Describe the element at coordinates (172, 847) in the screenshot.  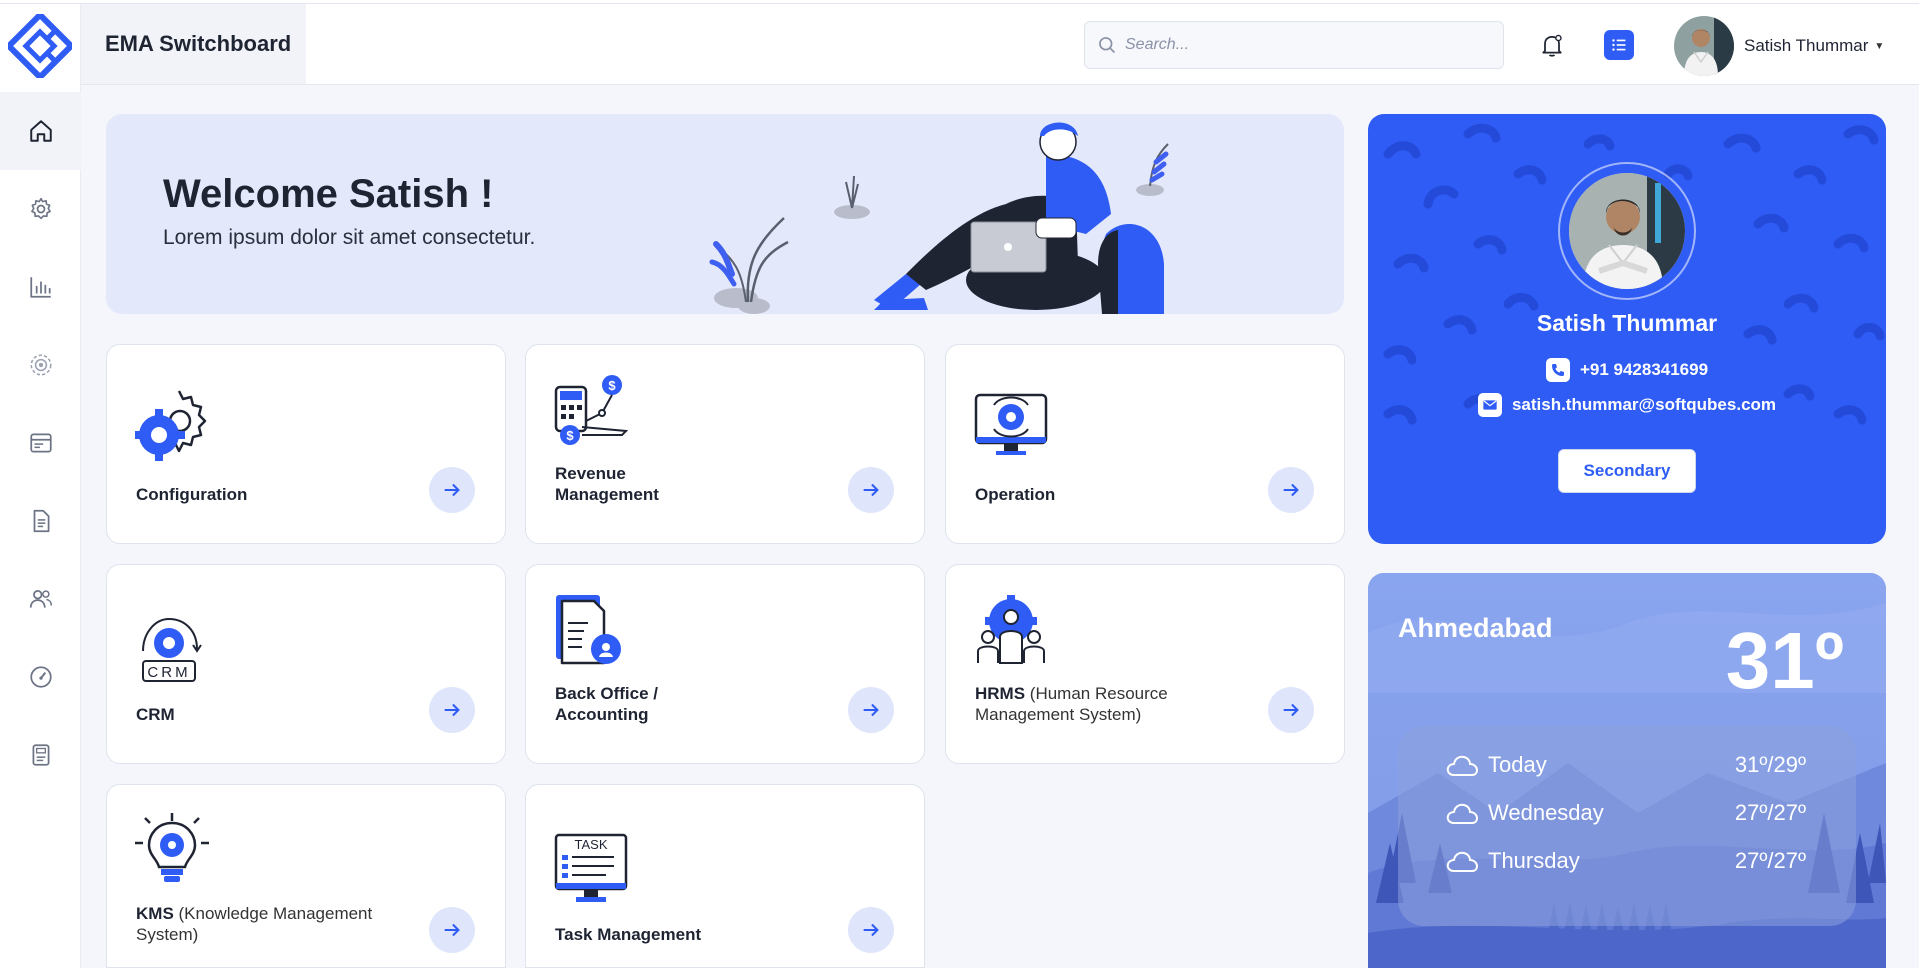
I see `lightbulb-gear-icon` at that location.